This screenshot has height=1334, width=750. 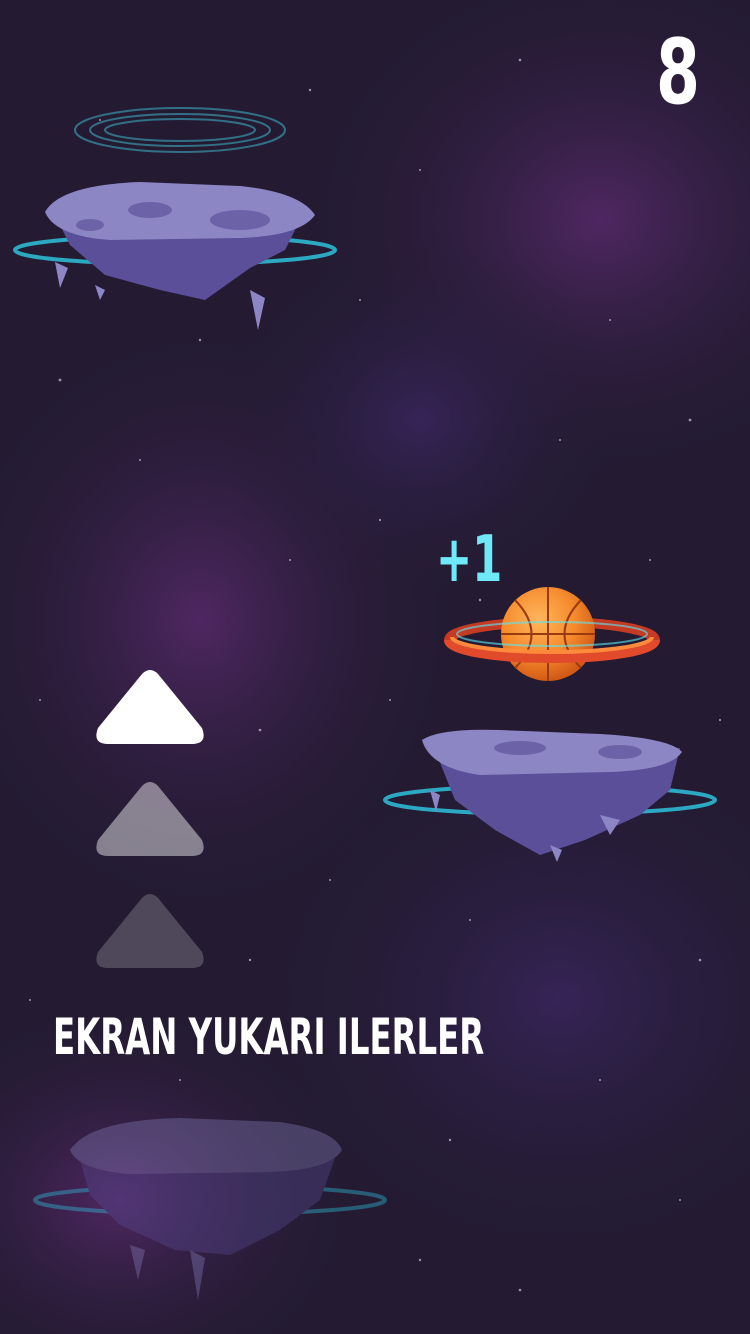 I want to click on tutorial-instruction: EKRAN YUKARI ILERLER, so click(x=269, y=1037).